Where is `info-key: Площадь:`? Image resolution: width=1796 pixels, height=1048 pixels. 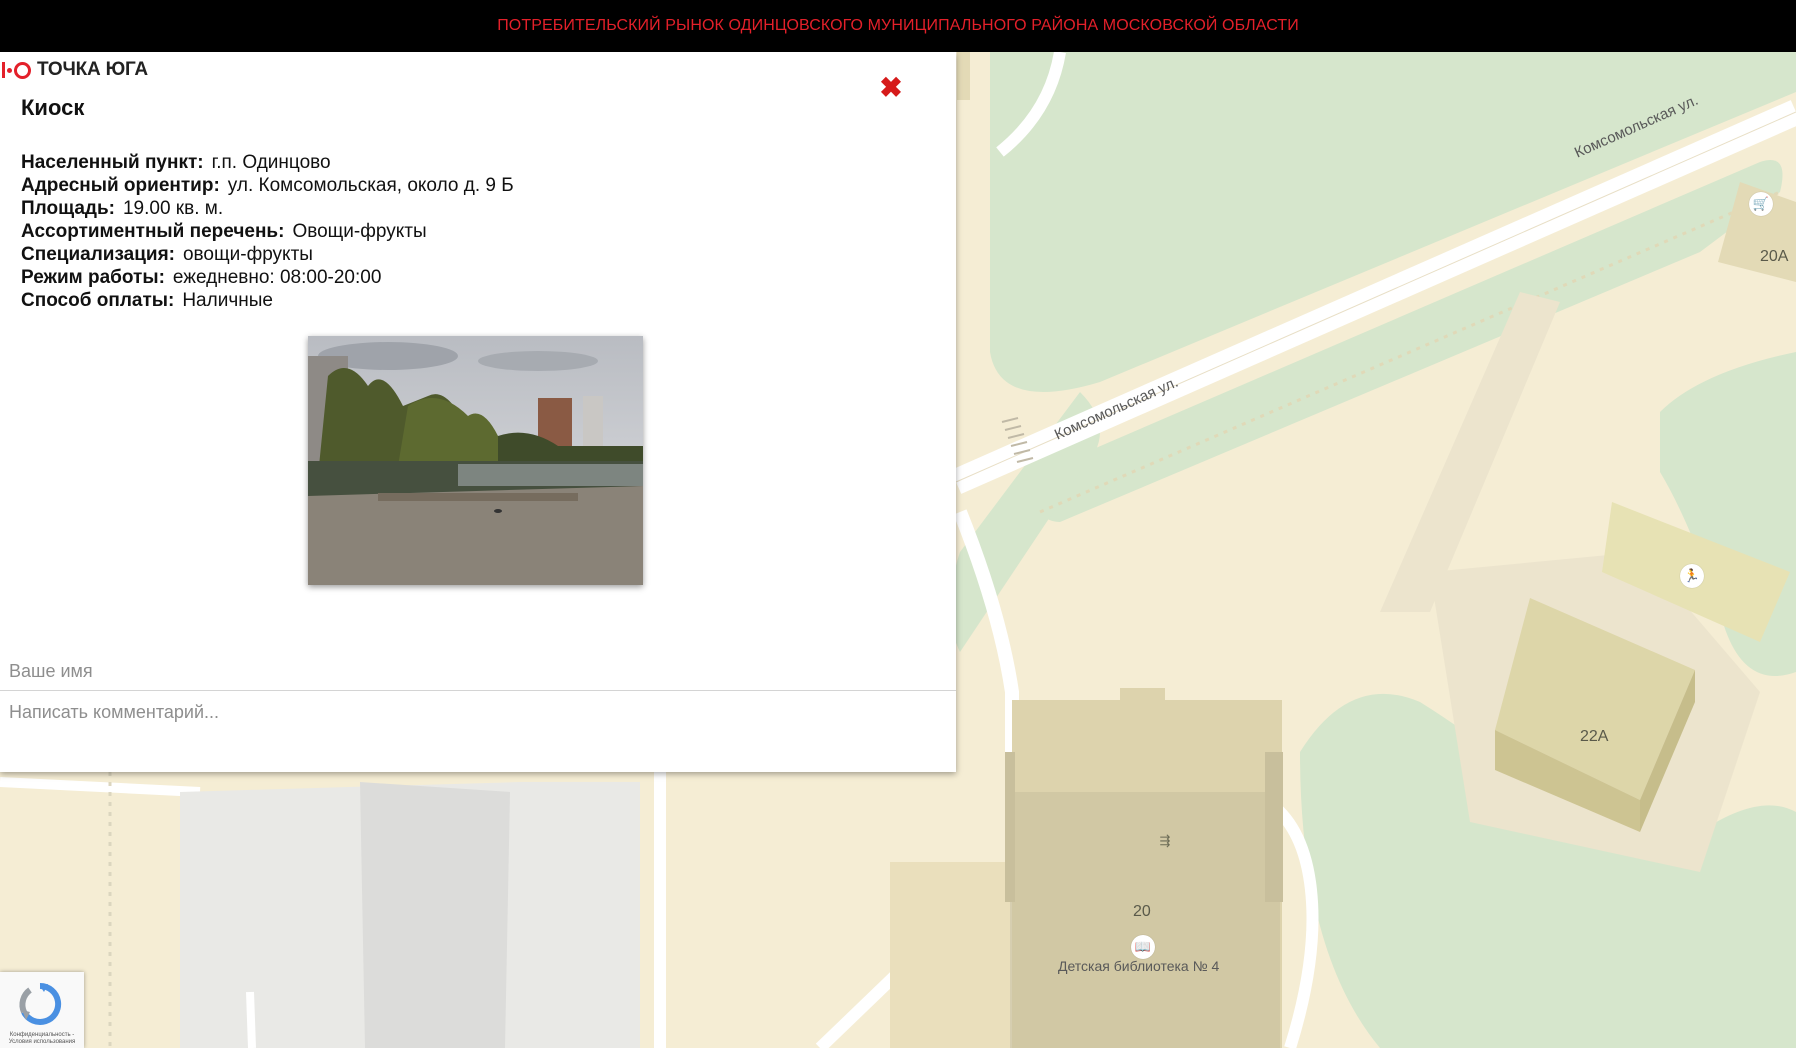 info-key: Площадь: is located at coordinates (68, 208).